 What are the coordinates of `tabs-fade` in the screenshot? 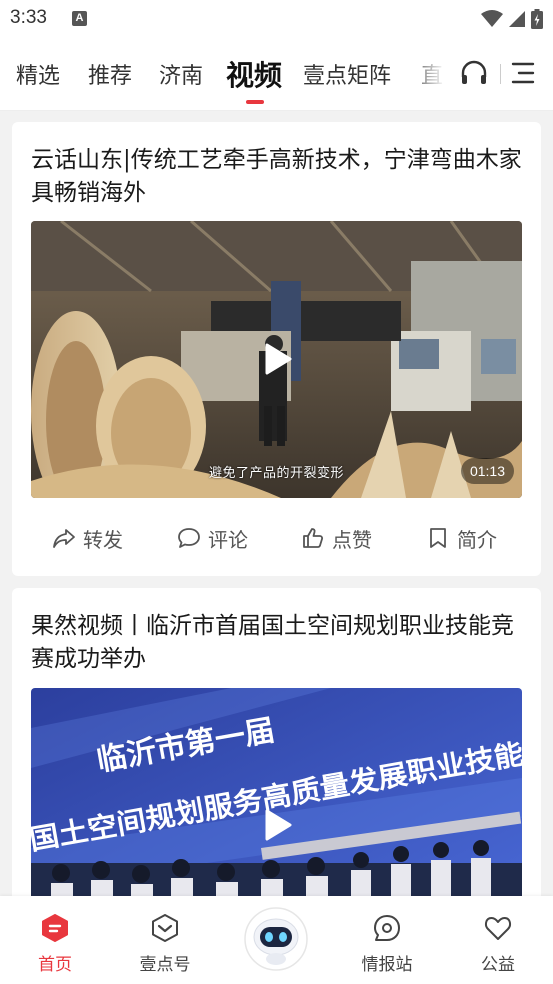 It's located at (425, 74).